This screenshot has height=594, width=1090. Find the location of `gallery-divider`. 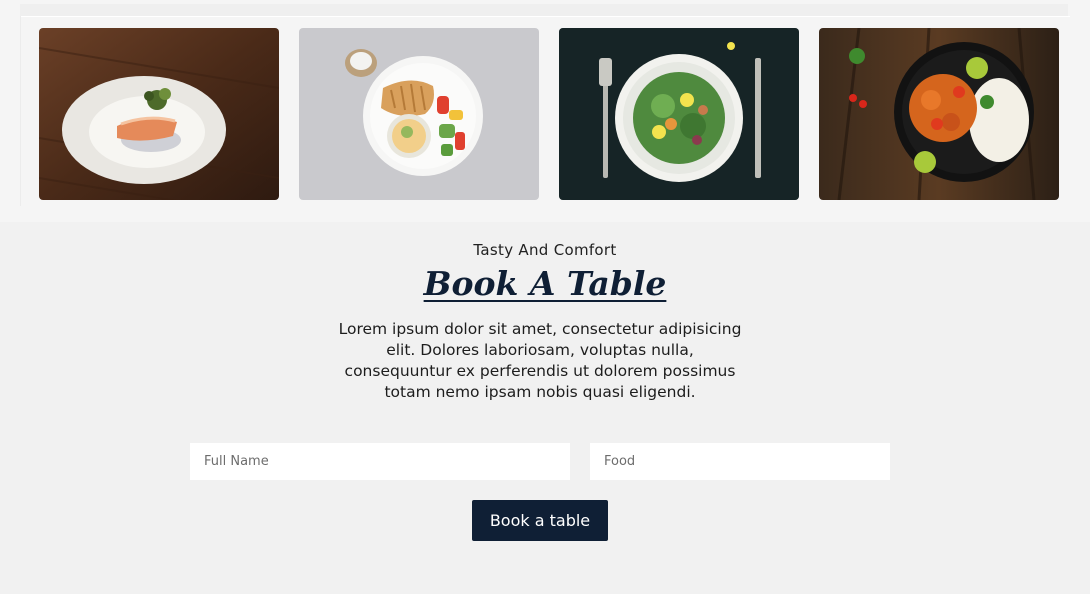

gallery-divider is located at coordinates (545, 16).